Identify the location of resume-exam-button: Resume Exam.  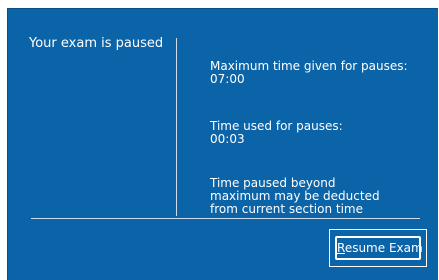
(378, 248).